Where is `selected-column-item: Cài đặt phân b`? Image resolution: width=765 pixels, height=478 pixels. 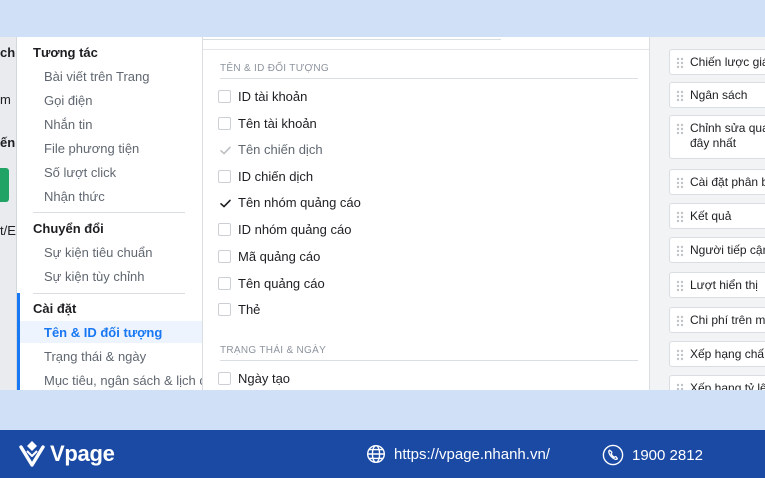
selected-column-item: Cài đặt phân b is located at coordinates (717, 182).